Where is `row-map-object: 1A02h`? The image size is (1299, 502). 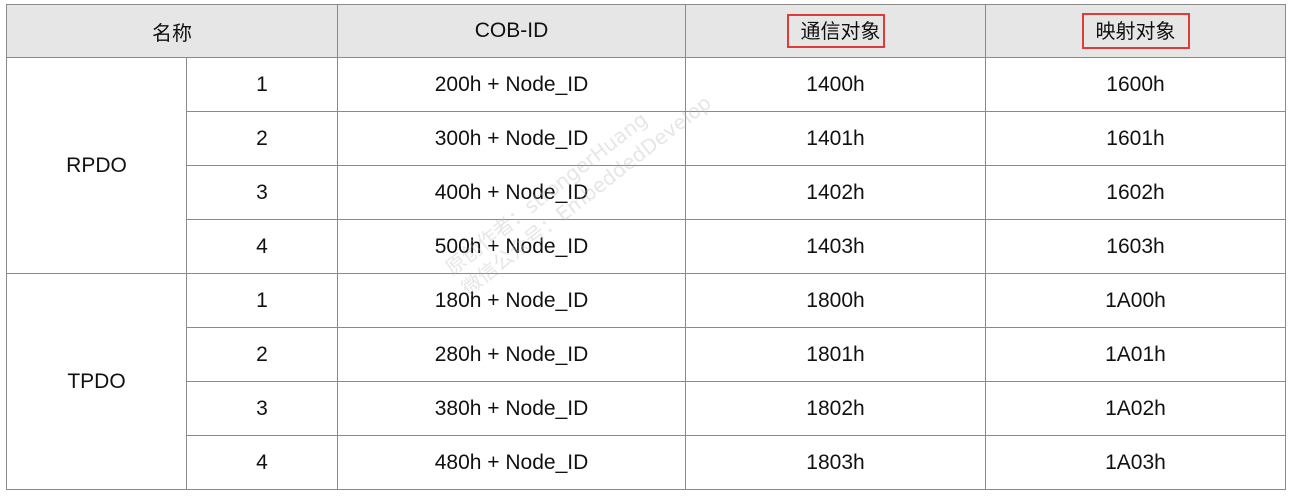
row-map-object: 1A02h is located at coordinates (1135, 408).